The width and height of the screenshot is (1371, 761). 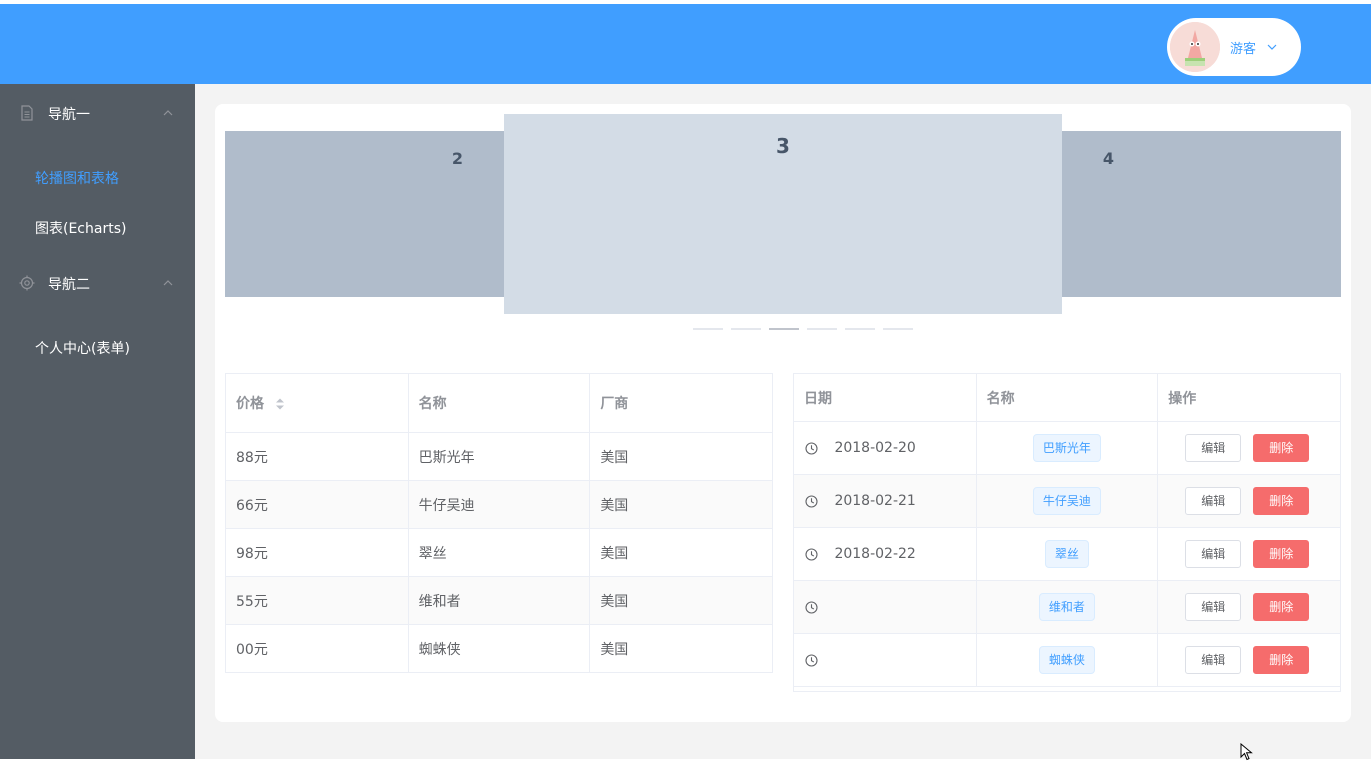 What do you see at coordinates (499, 600) in the screenshot?
I see `table-row: 55元 维和者 美国` at bounding box center [499, 600].